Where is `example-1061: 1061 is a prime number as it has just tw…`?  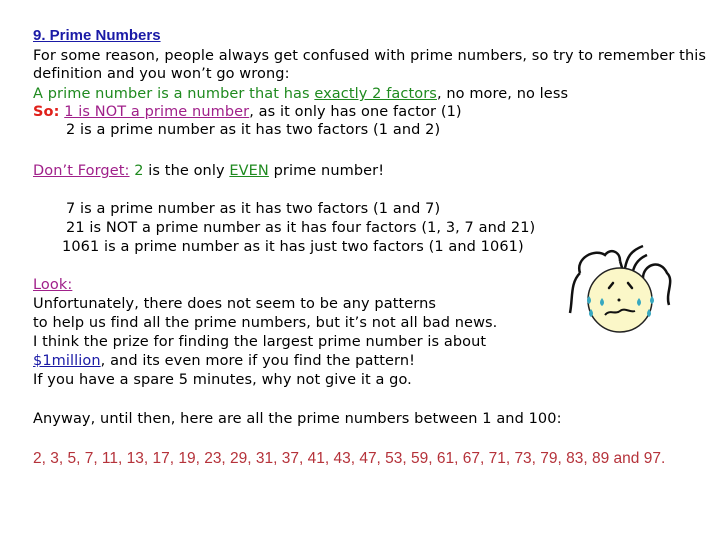 example-1061: 1061 is a prime number as it has just tw… is located at coordinates (293, 247).